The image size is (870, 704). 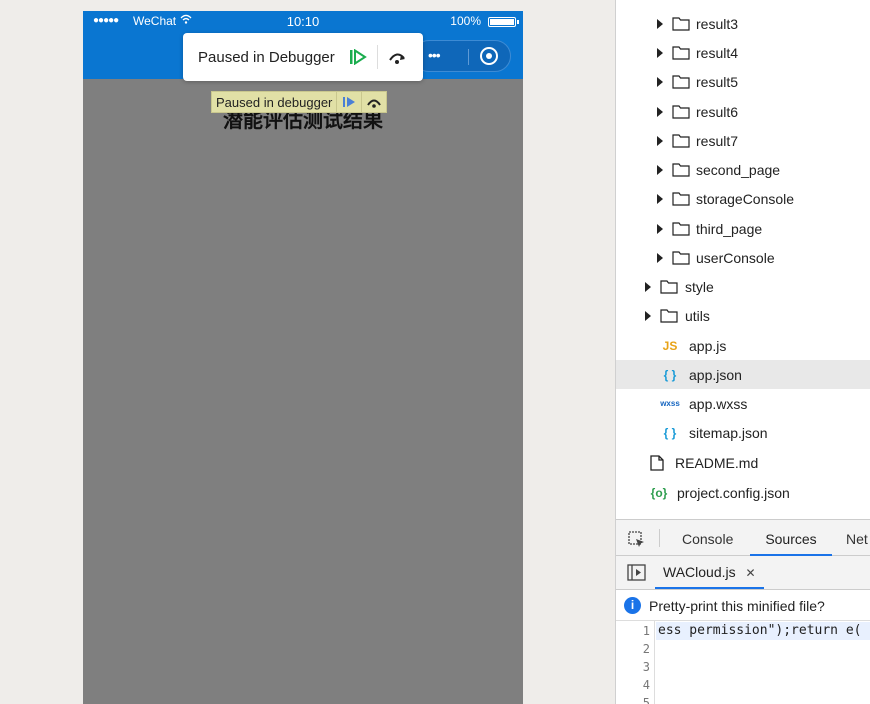 What do you see at coordinates (743, 374) in the screenshot?
I see `tree-item-app-json: { } app.json` at bounding box center [743, 374].